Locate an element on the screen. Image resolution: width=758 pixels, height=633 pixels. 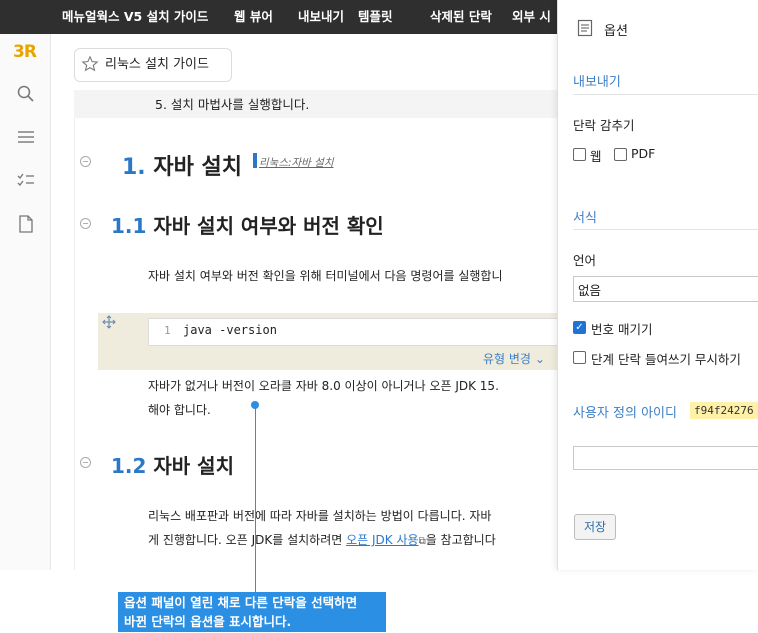
document-title: 리눅스 설치 가이드 is located at coordinates (157, 64).